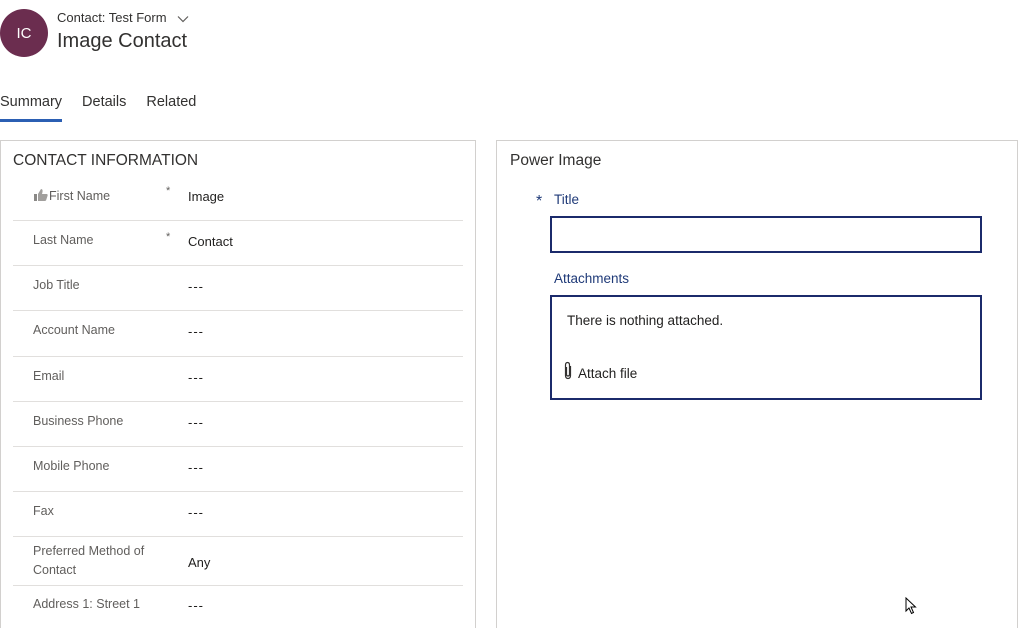  Describe the element at coordinates (63, 240) in the screenshot. I see `field-label: Last Name` at that location.